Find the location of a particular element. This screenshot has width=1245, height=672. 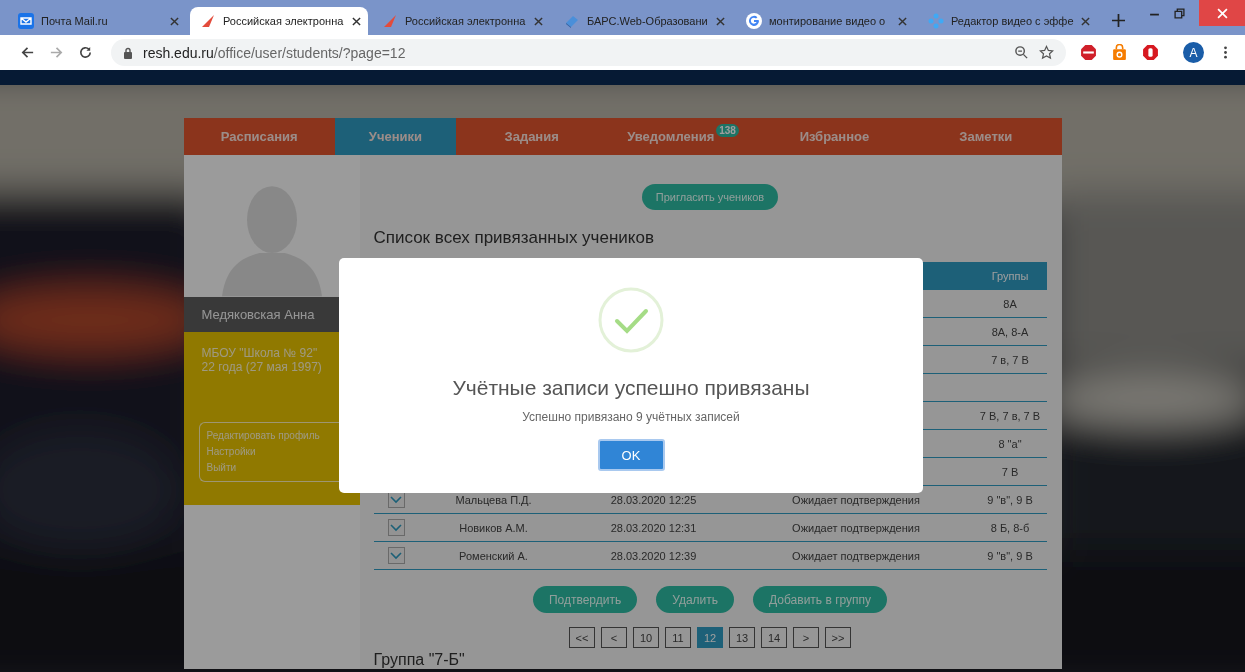

group-cell: 8 Б, 8-б is located at coordinates (1010, 527).